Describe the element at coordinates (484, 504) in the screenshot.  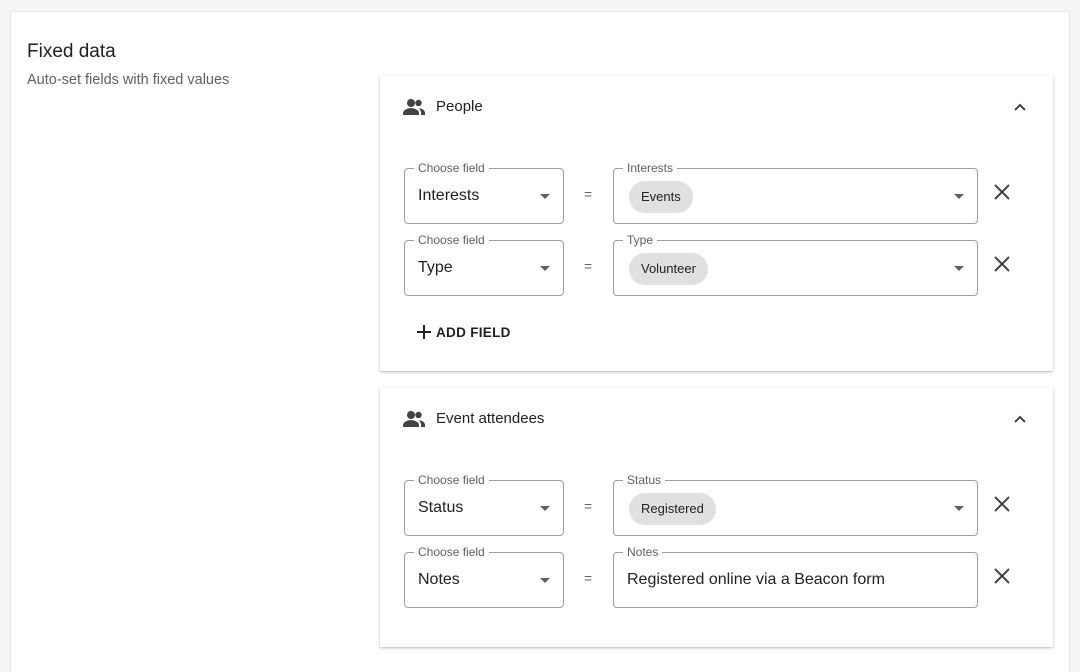
I see `choose-field-select: Choose field Status` at that location.